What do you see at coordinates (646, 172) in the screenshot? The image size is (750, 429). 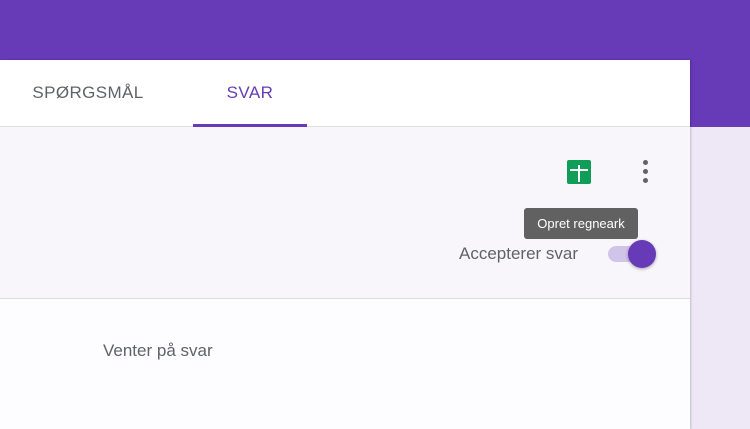 I see `more-options-button` at bounding box center [646, 172].